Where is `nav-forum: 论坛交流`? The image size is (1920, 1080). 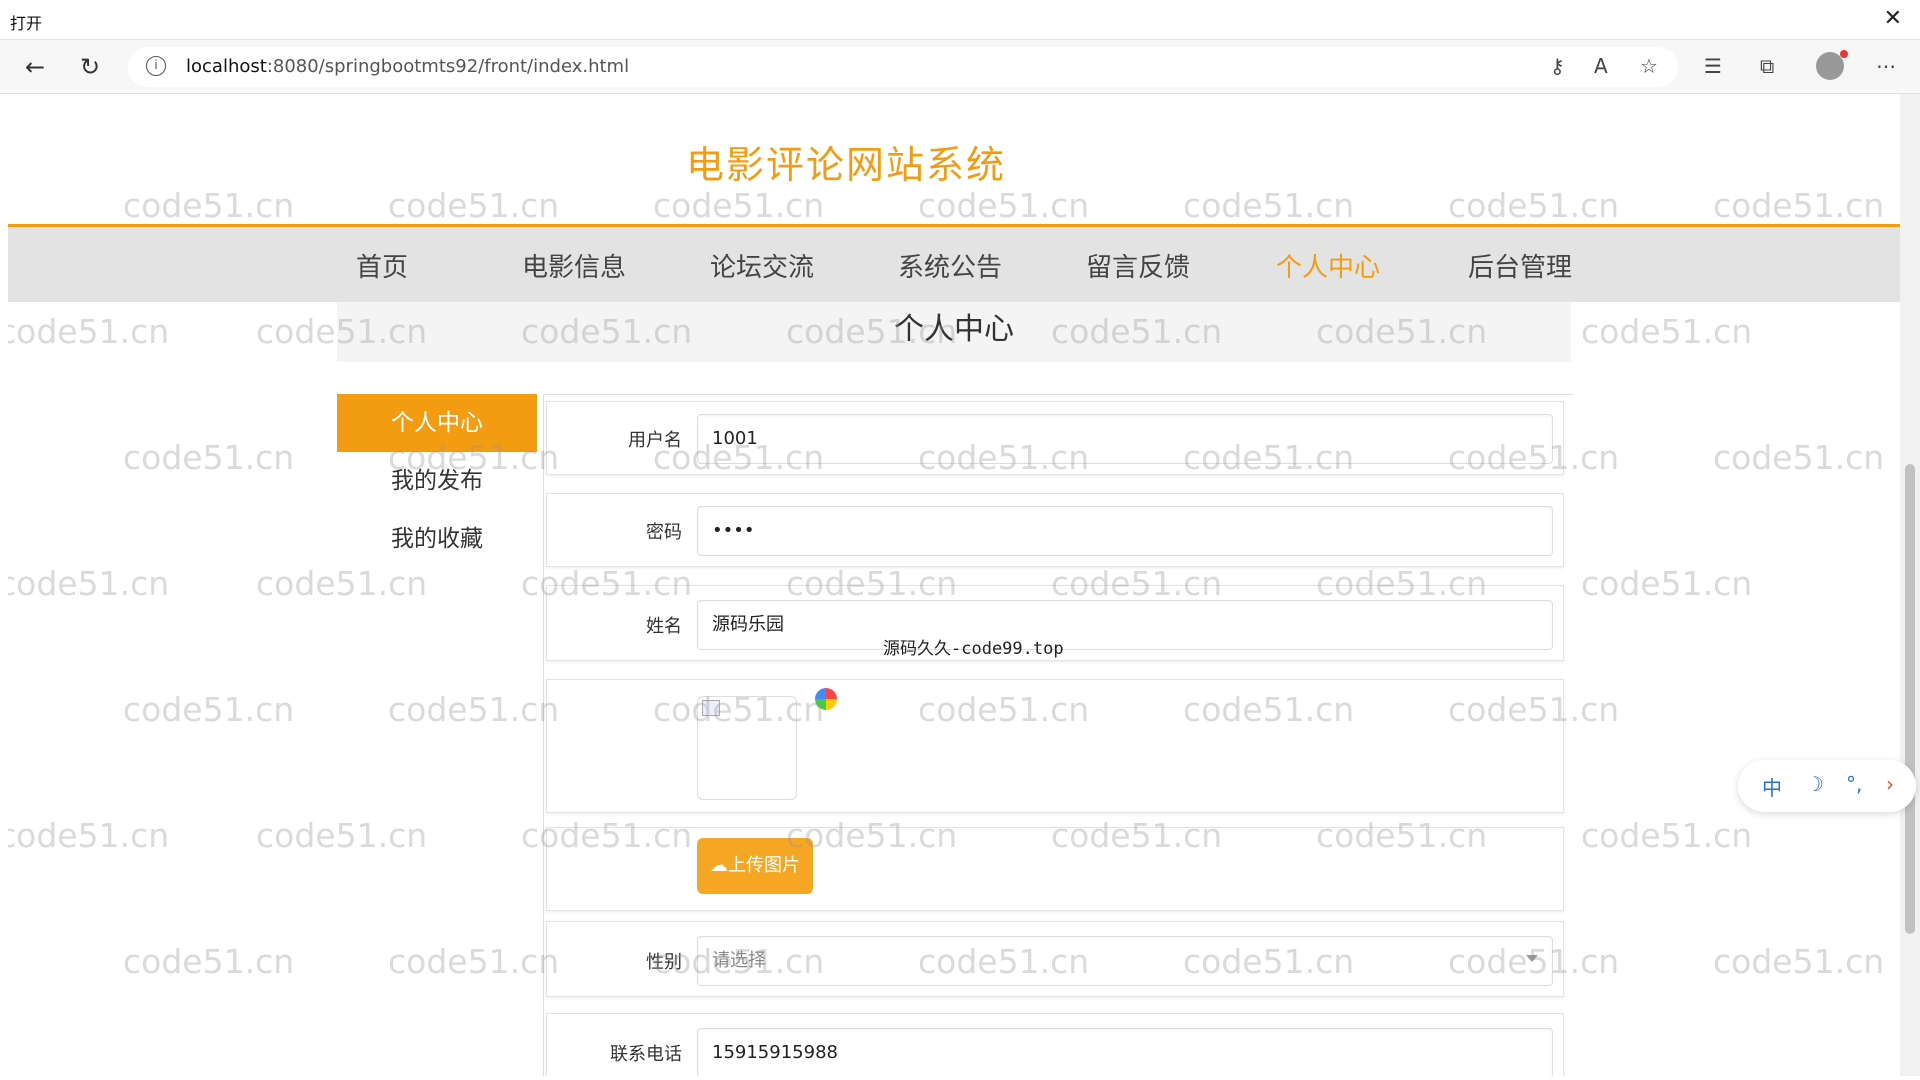
nav-forum: 论坛交流 is located at coordinates (762, 265).